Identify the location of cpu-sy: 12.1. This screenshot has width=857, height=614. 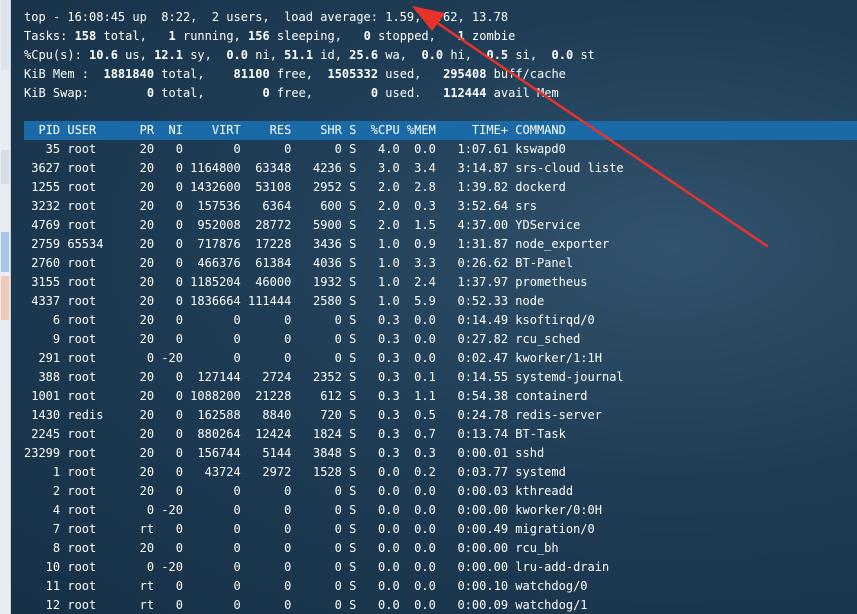
(168, 55).